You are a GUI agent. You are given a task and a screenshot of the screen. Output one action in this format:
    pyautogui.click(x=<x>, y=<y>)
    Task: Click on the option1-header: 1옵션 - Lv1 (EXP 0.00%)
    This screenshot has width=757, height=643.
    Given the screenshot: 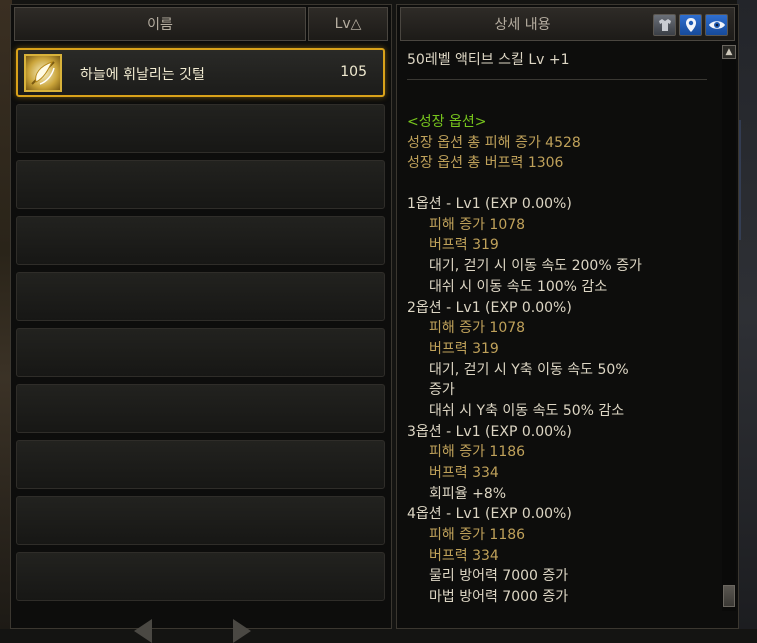 What is the action you would take?
    pyautogui.click(x=489, y=204)
    